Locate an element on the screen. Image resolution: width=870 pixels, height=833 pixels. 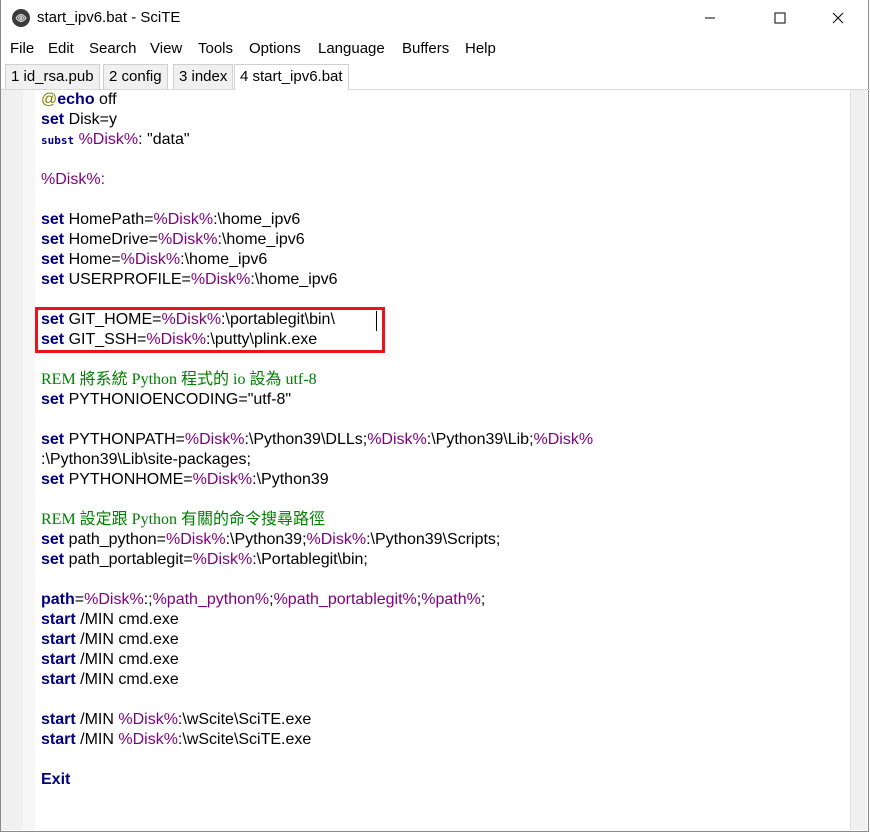
annotation-highlight-box is located at coordinates (210, 330).